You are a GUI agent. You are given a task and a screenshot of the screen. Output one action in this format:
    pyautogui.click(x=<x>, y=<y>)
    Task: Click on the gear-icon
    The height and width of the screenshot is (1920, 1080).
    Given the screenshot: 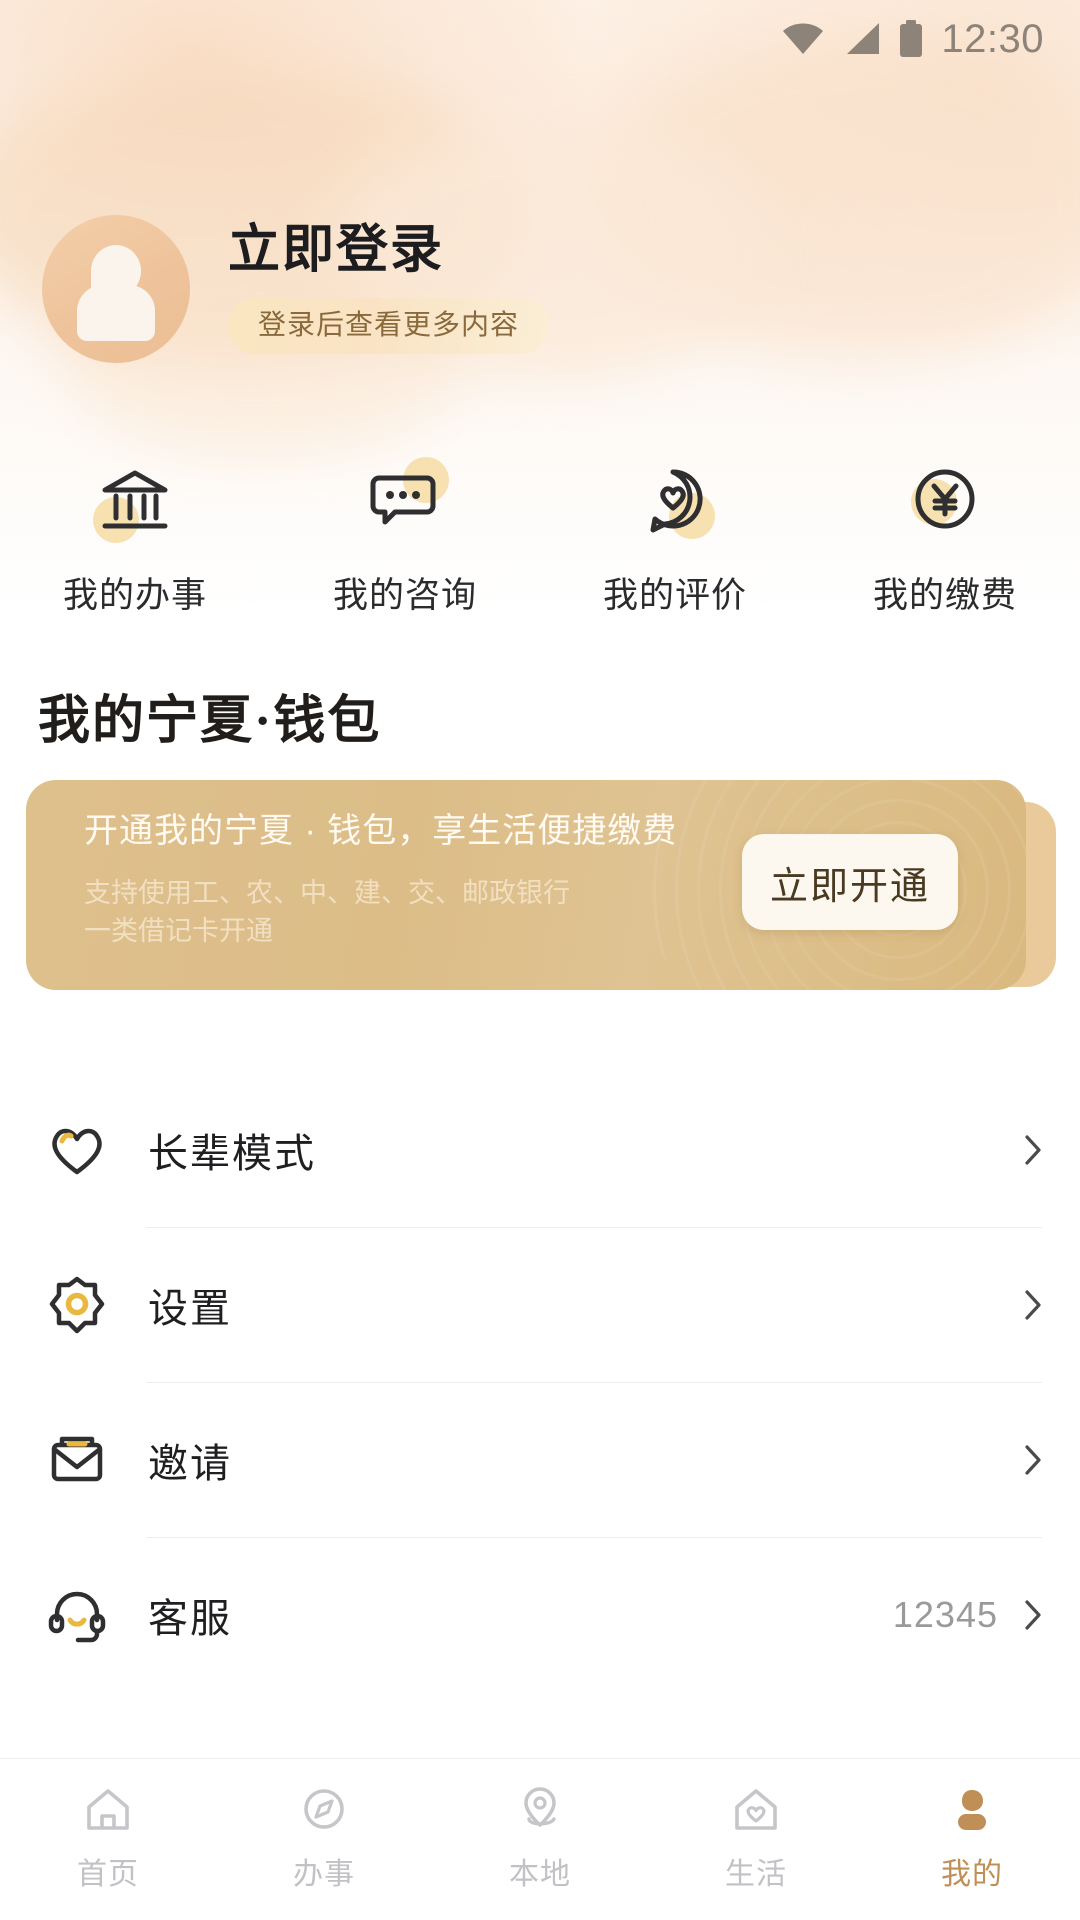 What is the action you would take?
    pyautogui.click(x=77, y=1304)
    